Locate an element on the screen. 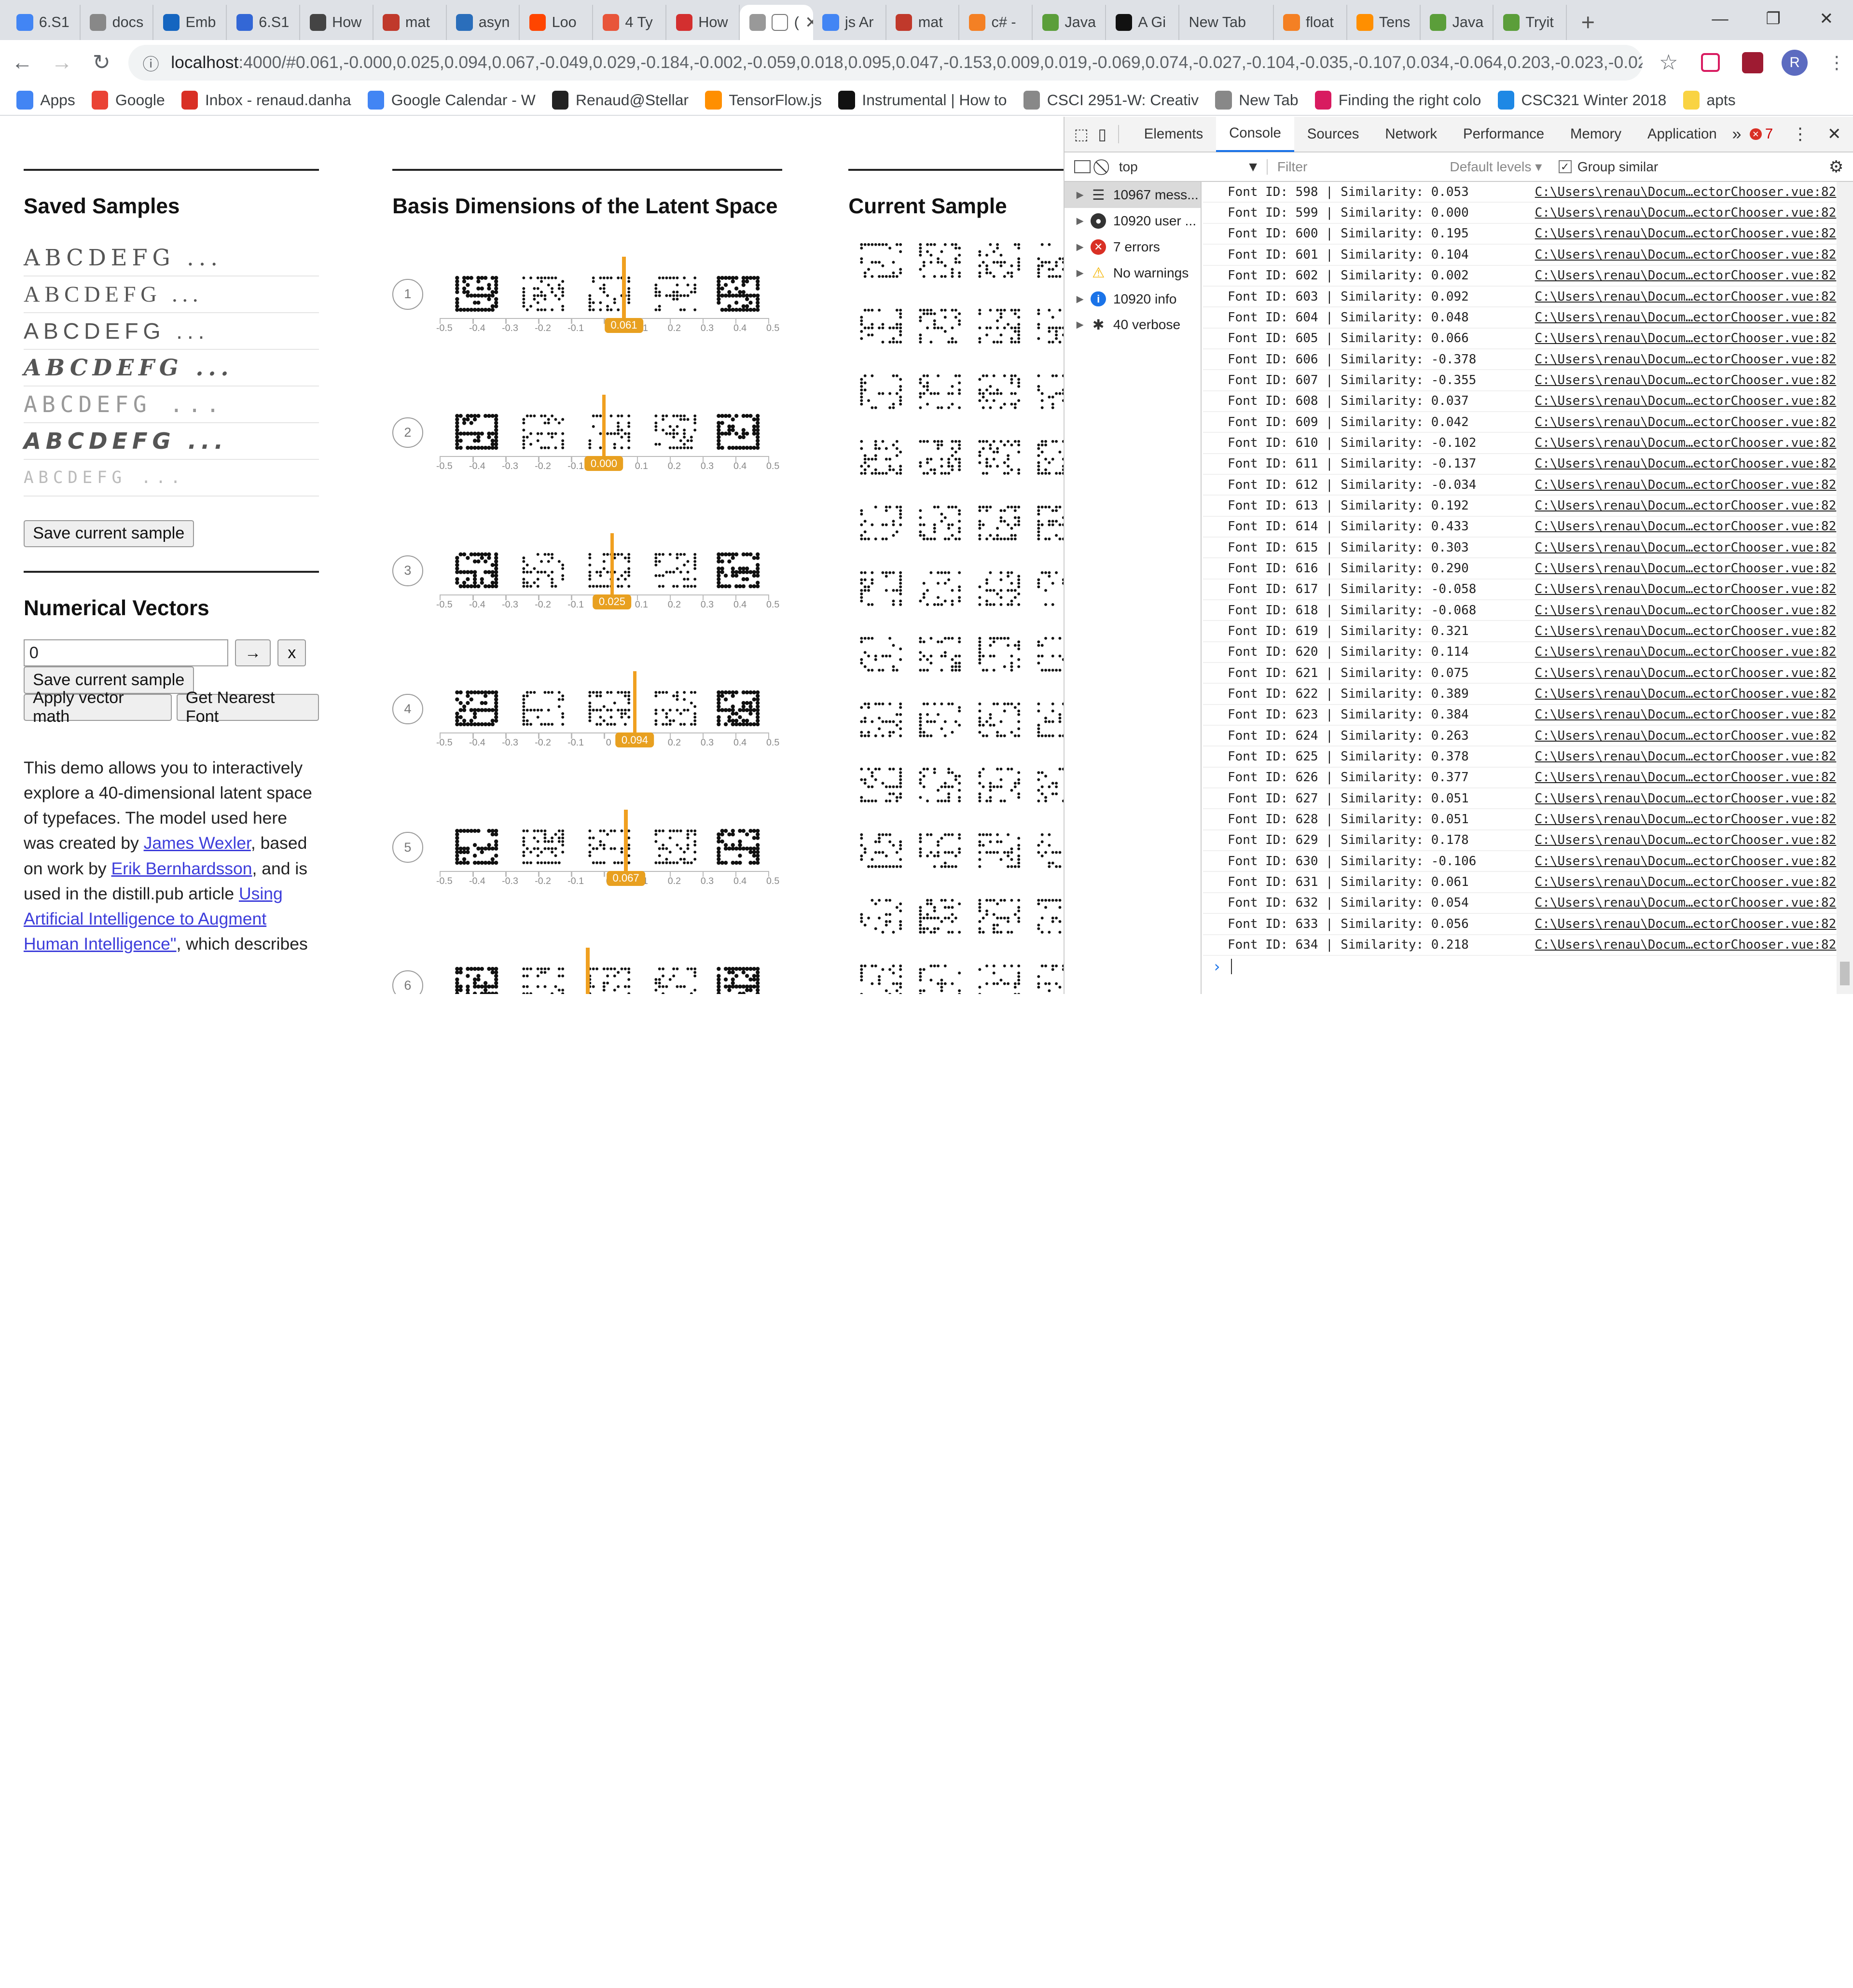 This screenshot has width=1853, height=1988. link-erik-bernhardsson: Erik Bernhardsson is located at coordinates (181, 868).